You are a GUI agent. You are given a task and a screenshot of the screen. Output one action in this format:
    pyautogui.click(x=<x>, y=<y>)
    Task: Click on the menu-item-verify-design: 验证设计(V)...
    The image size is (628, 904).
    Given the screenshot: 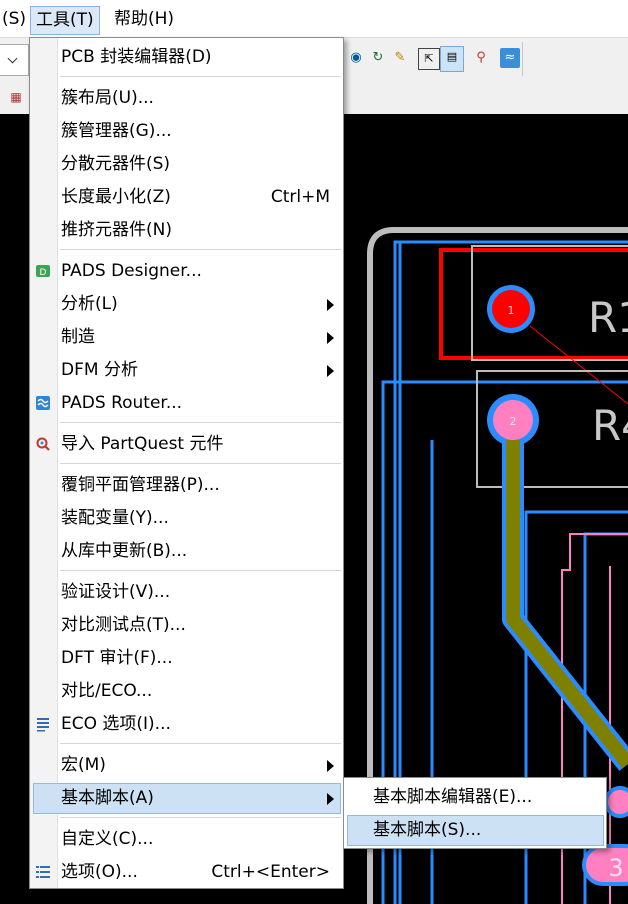 What is the action you would take?
    pyautogui.click(x=186, y=592)
    